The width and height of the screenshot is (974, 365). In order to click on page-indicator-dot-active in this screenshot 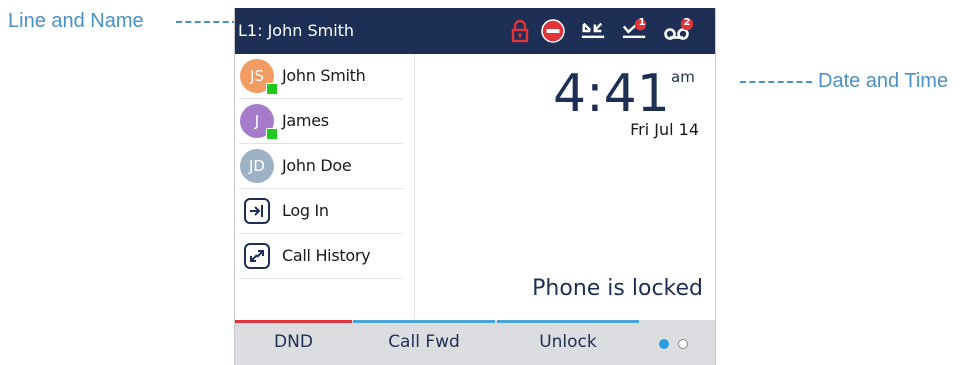, I will do `click(664, 344)`.